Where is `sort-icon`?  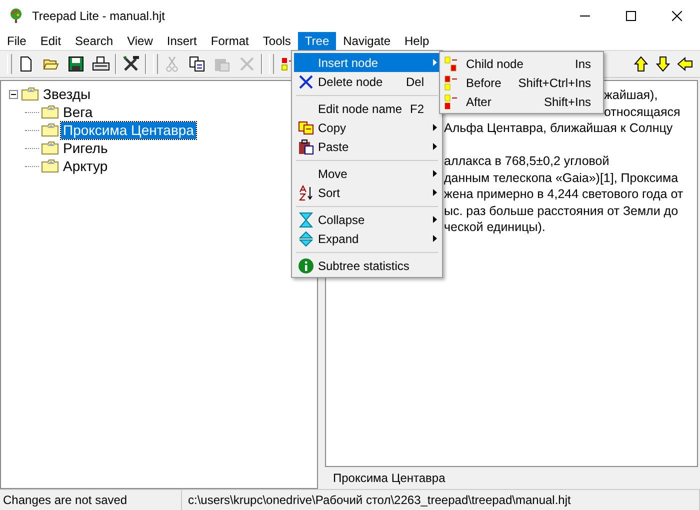 sort-icon is located at coordinates (306, 192).